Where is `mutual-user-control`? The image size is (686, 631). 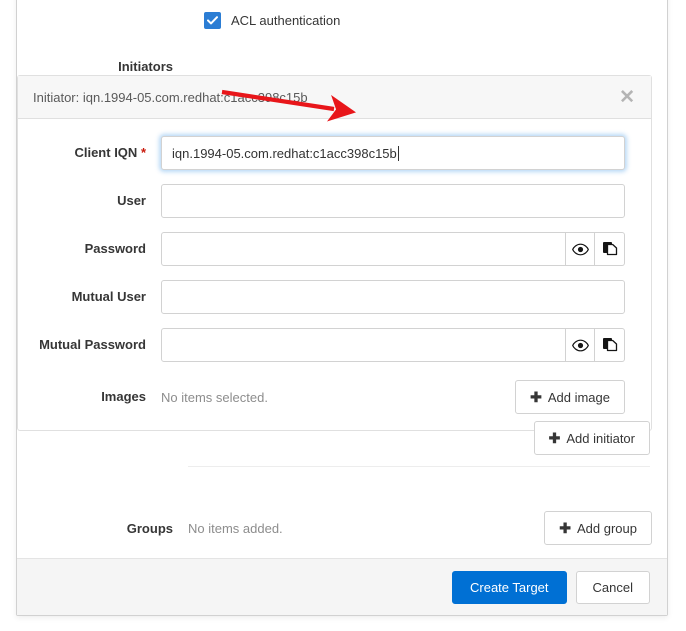
mutual-user-control is located at coordinates (406, 297).